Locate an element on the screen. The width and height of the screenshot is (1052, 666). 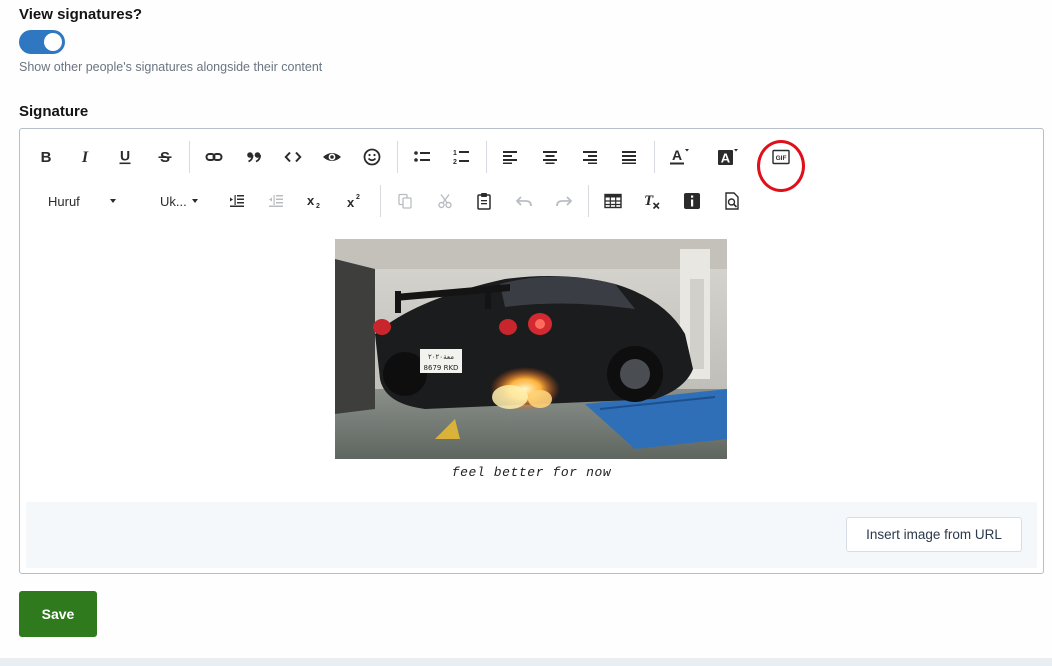
strikethrough-icon: S is located at coordinates (165, 157).